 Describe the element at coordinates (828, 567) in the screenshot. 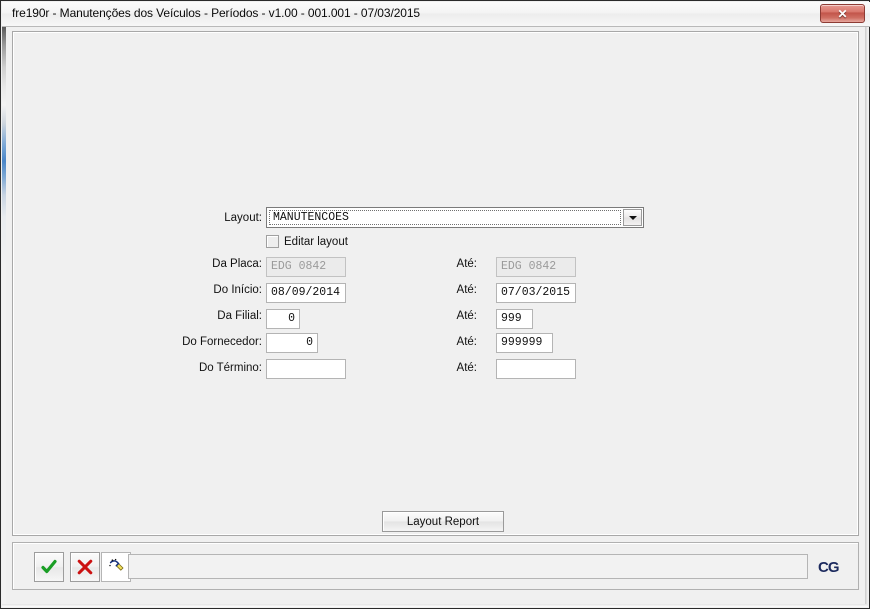

I see `cg-logo-icon: CG` at that location.